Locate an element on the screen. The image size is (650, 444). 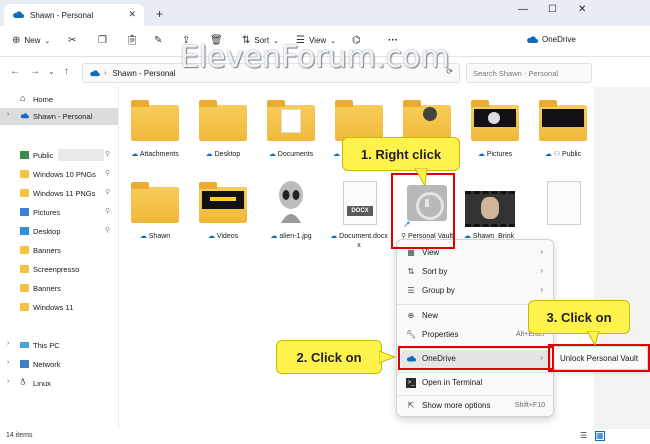
file-item-videos: ☁︎ Videos is located at coordinates (223, 212).